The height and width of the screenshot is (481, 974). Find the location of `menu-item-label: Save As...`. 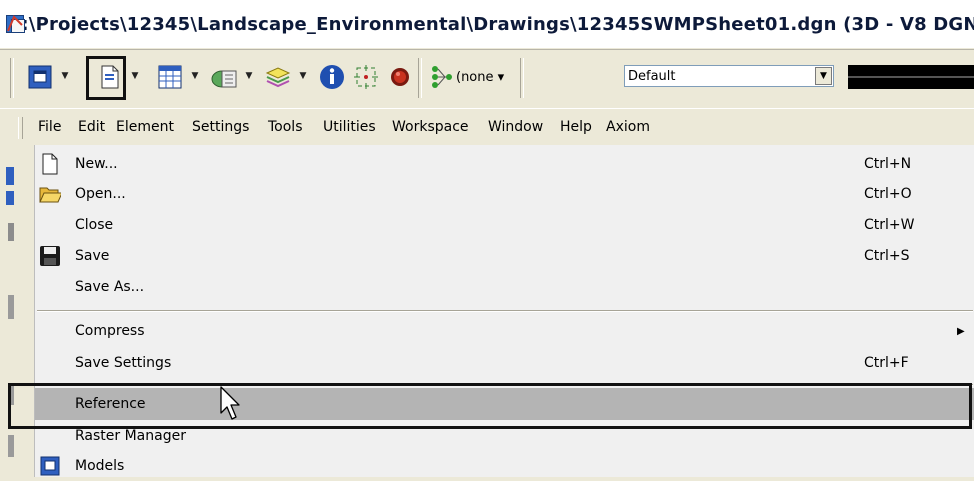

menu-item-label: Save As... is located at coordinates (110, 287).